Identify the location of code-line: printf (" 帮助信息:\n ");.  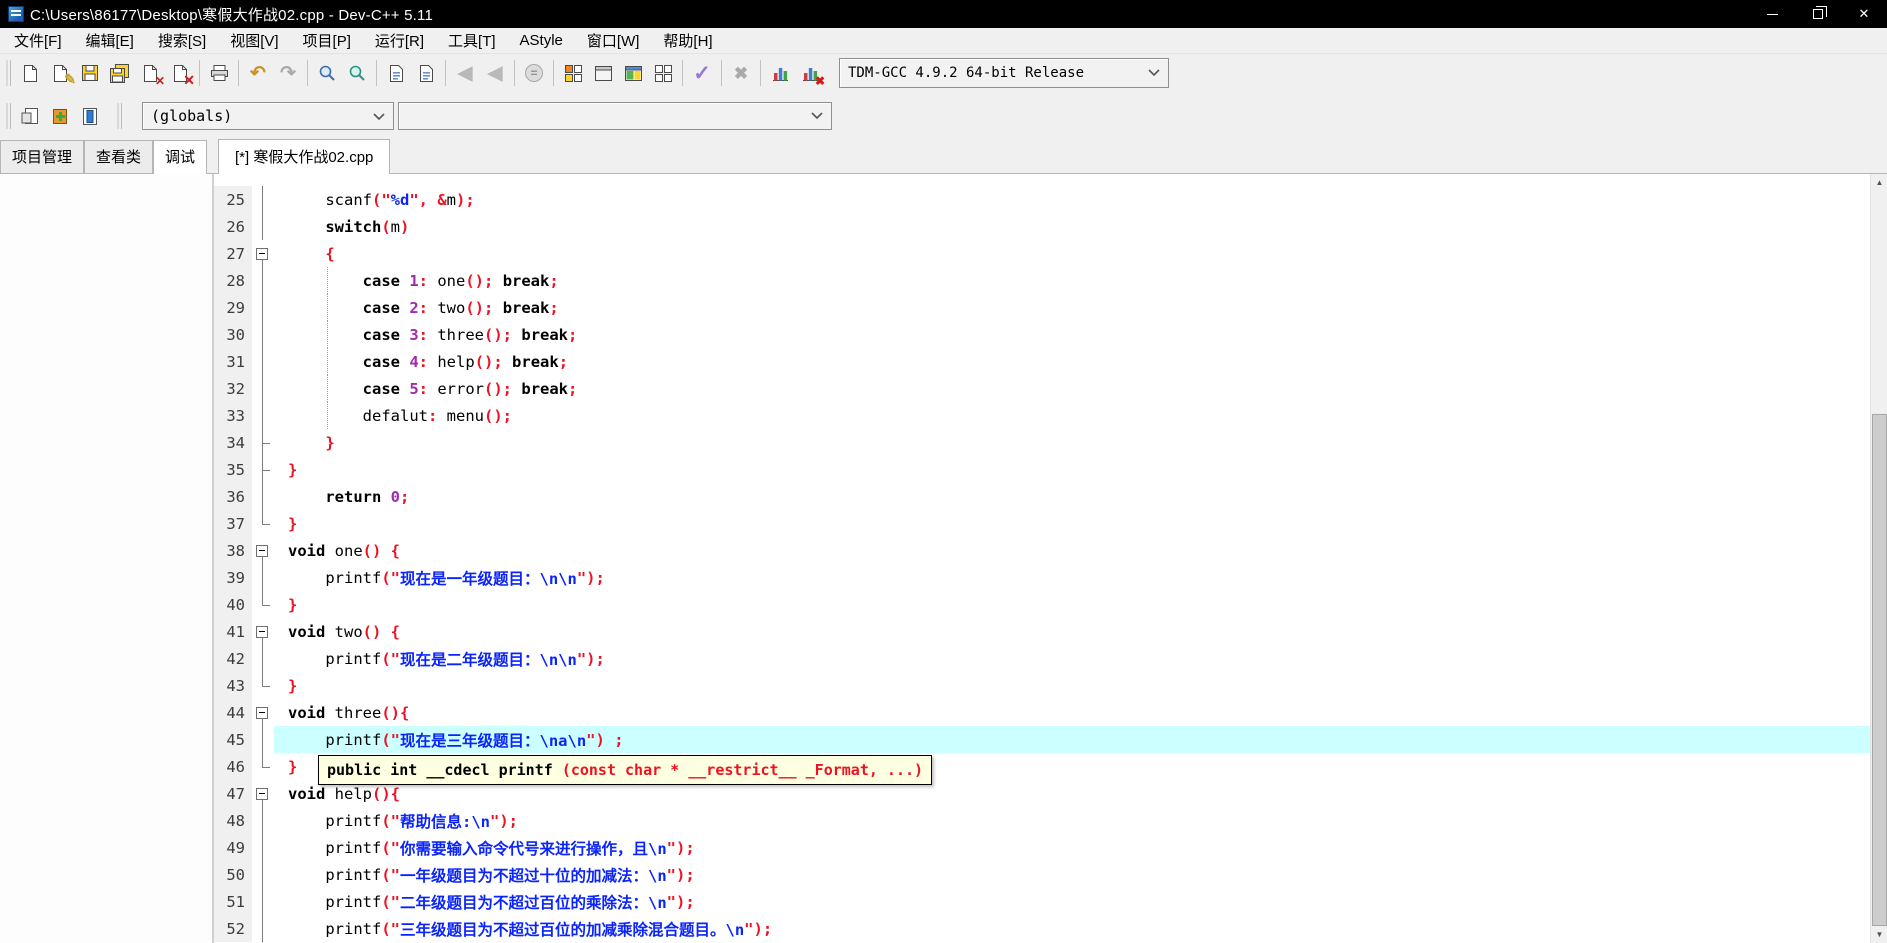
(1072, 820).